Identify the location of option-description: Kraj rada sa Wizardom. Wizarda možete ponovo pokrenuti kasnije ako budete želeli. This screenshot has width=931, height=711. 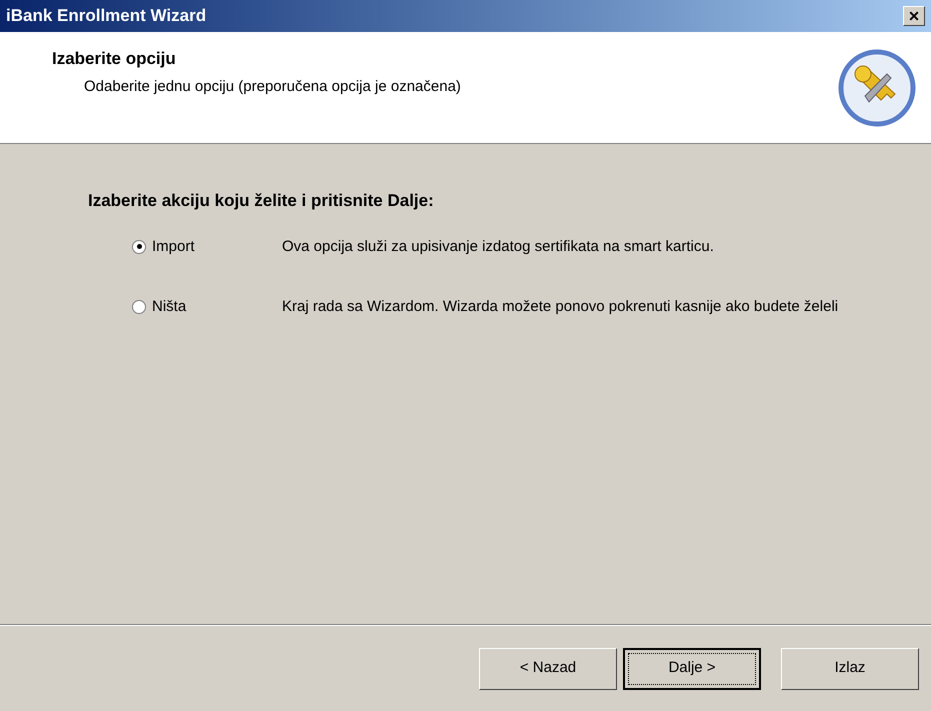
(561, 307).